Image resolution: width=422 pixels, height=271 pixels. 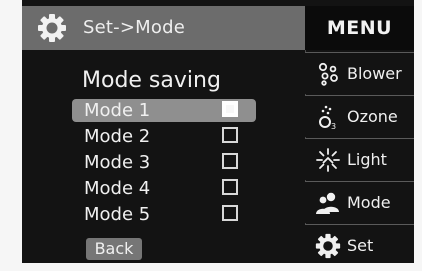 I want to click on screen-title: Set->Mode, so click(x=134, y=27).